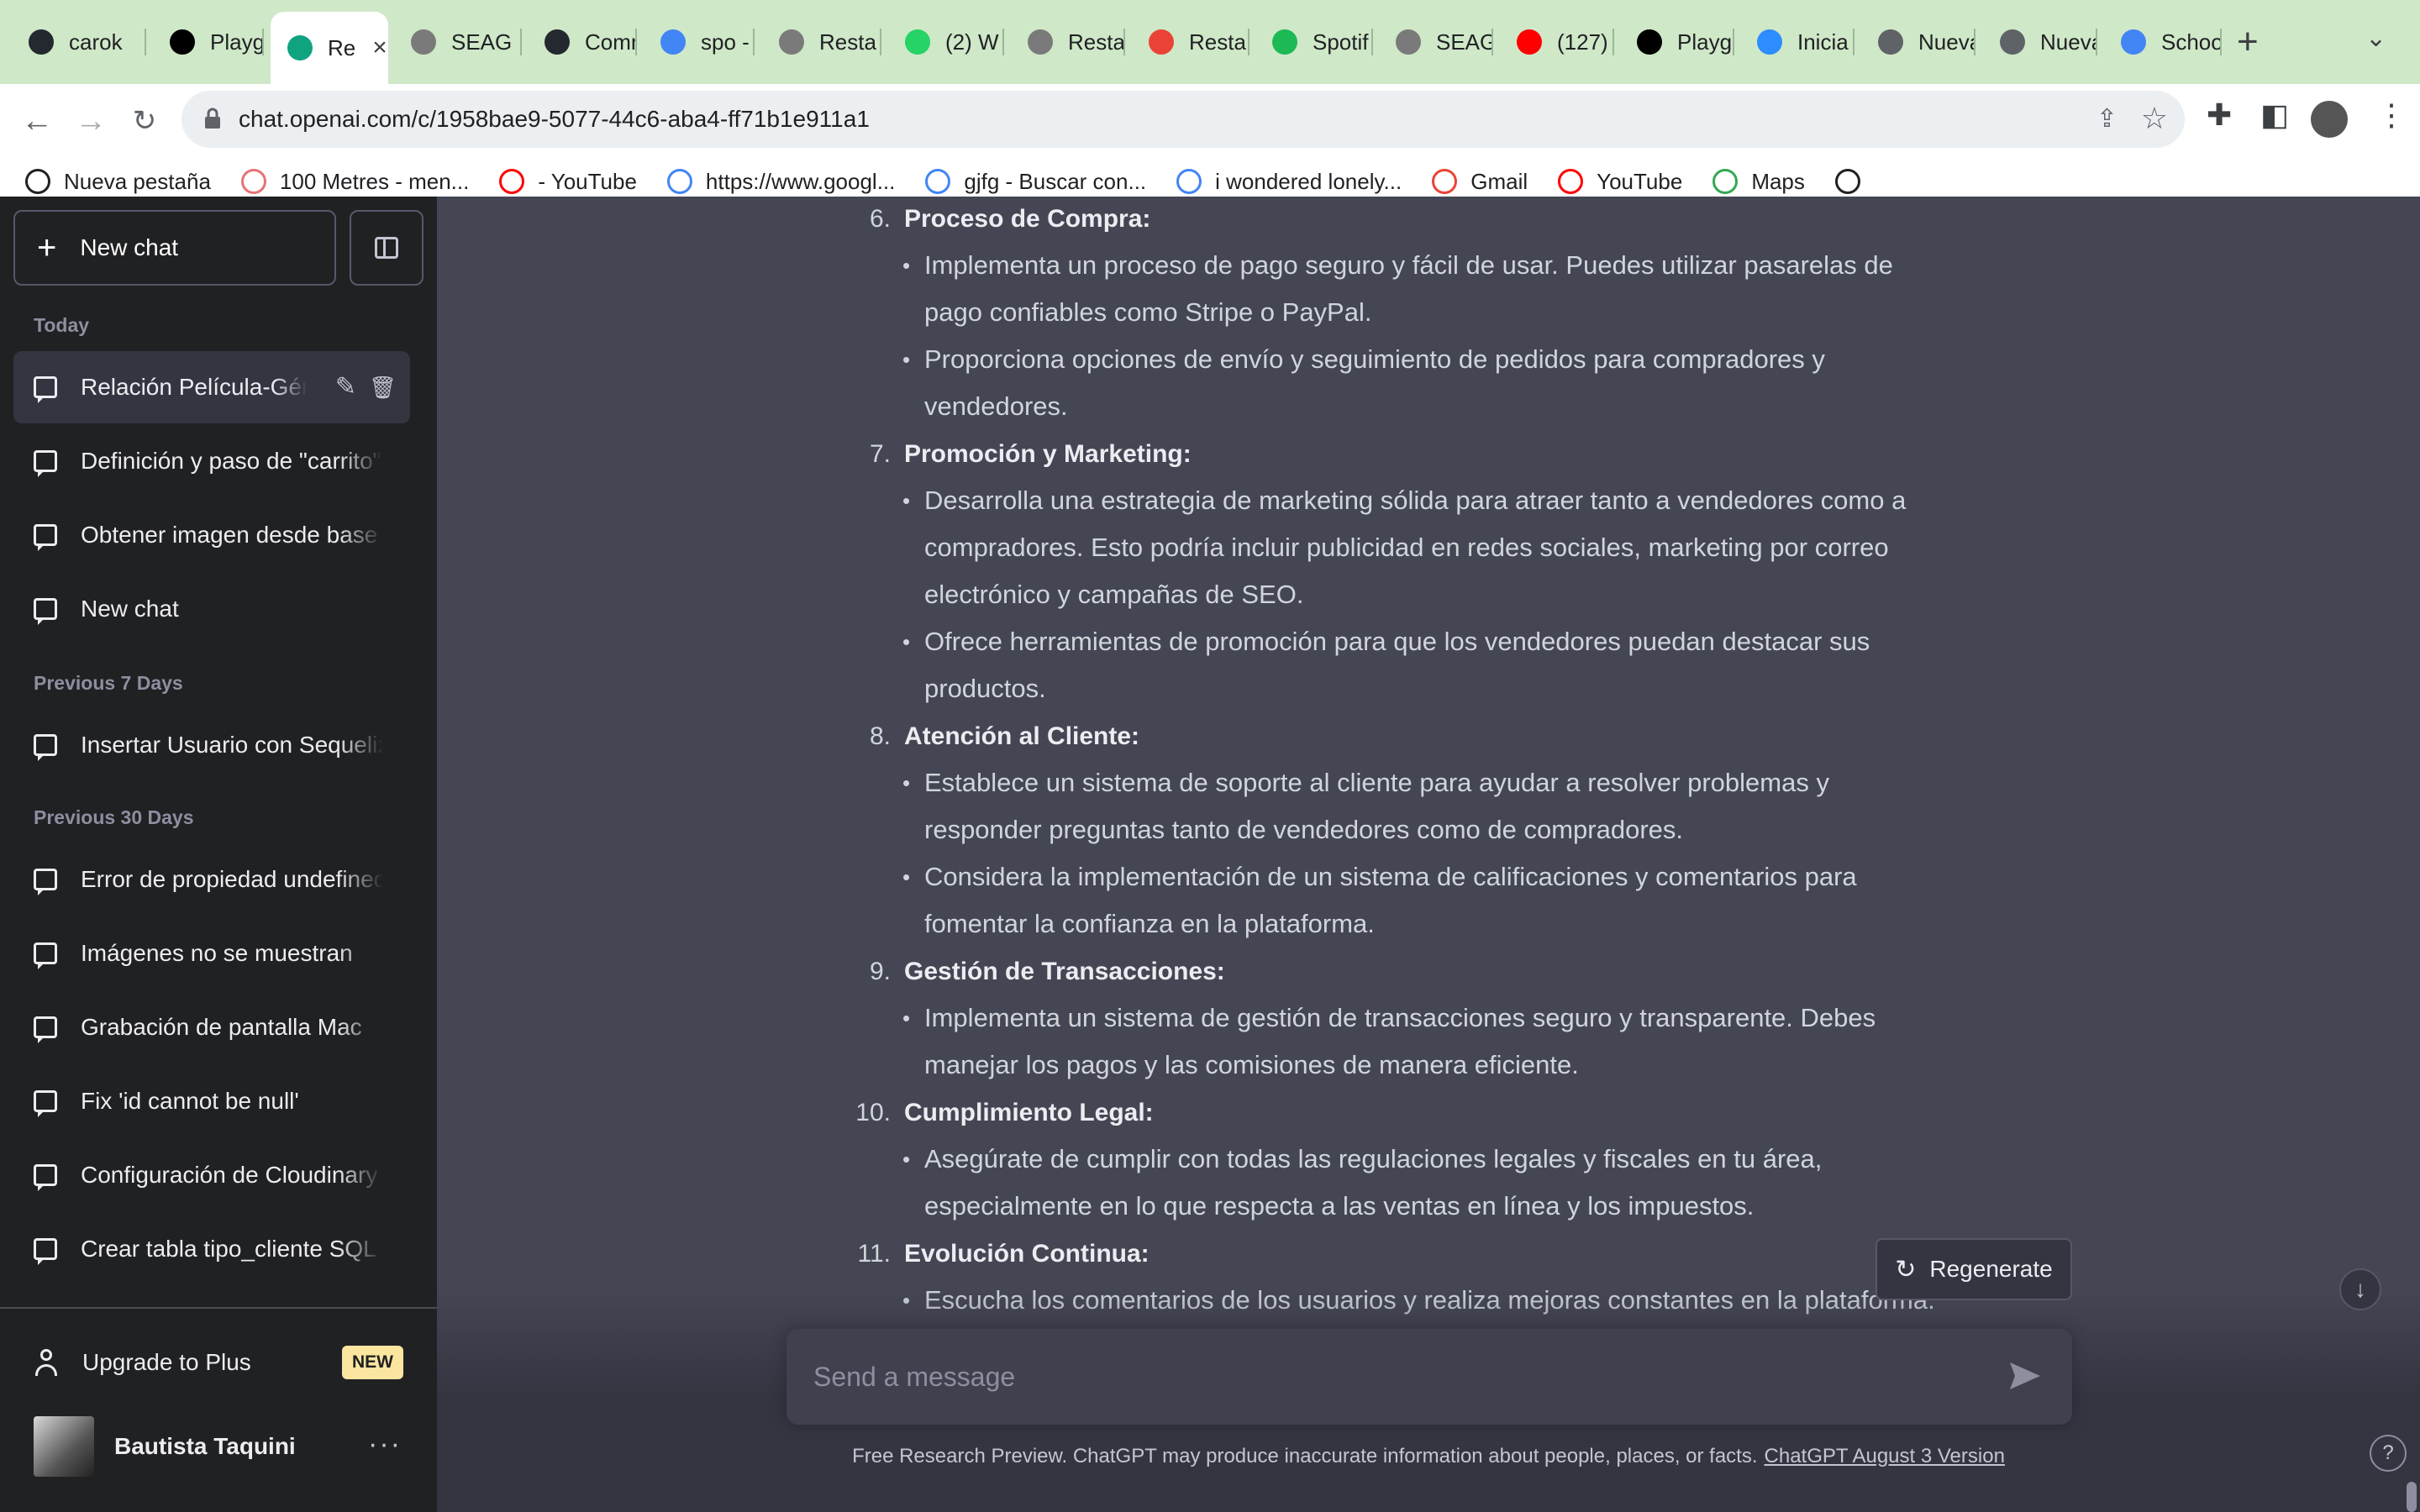 This screenshot has width=2420, height=1512. Describe the element at coordinates (138, 181) in the screenshot. I see `bookmark-label: Nueva pestaña` at that location.